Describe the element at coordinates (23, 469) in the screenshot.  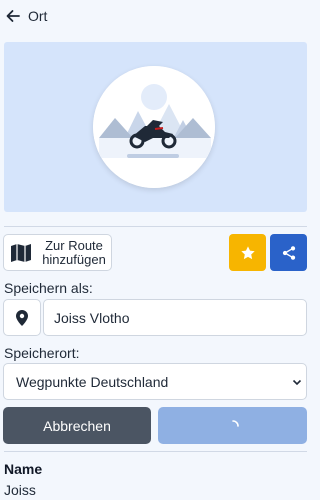
I see `name-heading: Name` at that location.